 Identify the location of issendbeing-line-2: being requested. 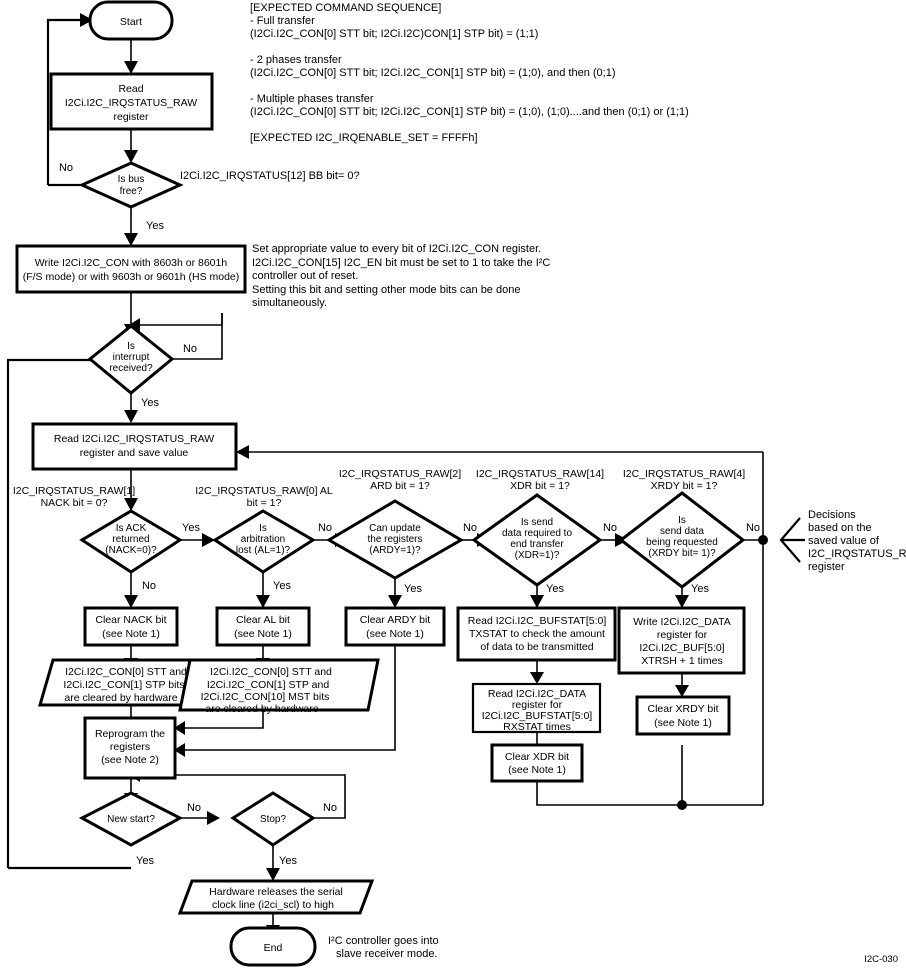
(682, 542).